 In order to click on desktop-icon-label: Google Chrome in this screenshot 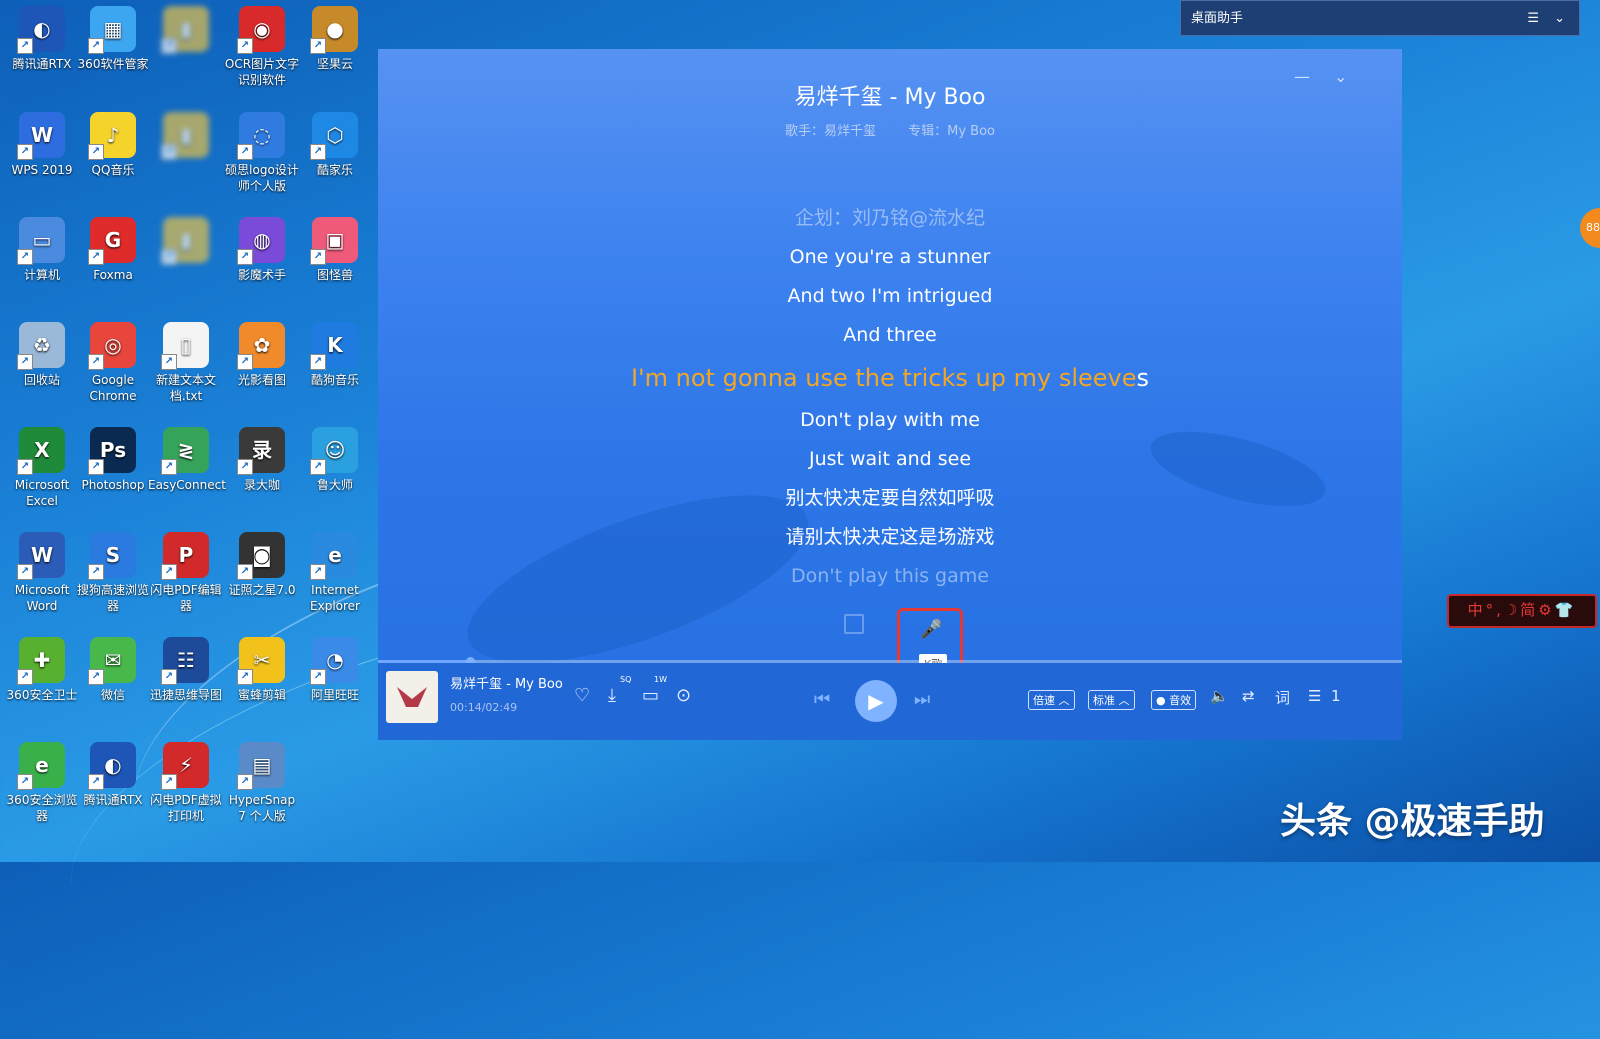, I will do `click(113, 388)`.